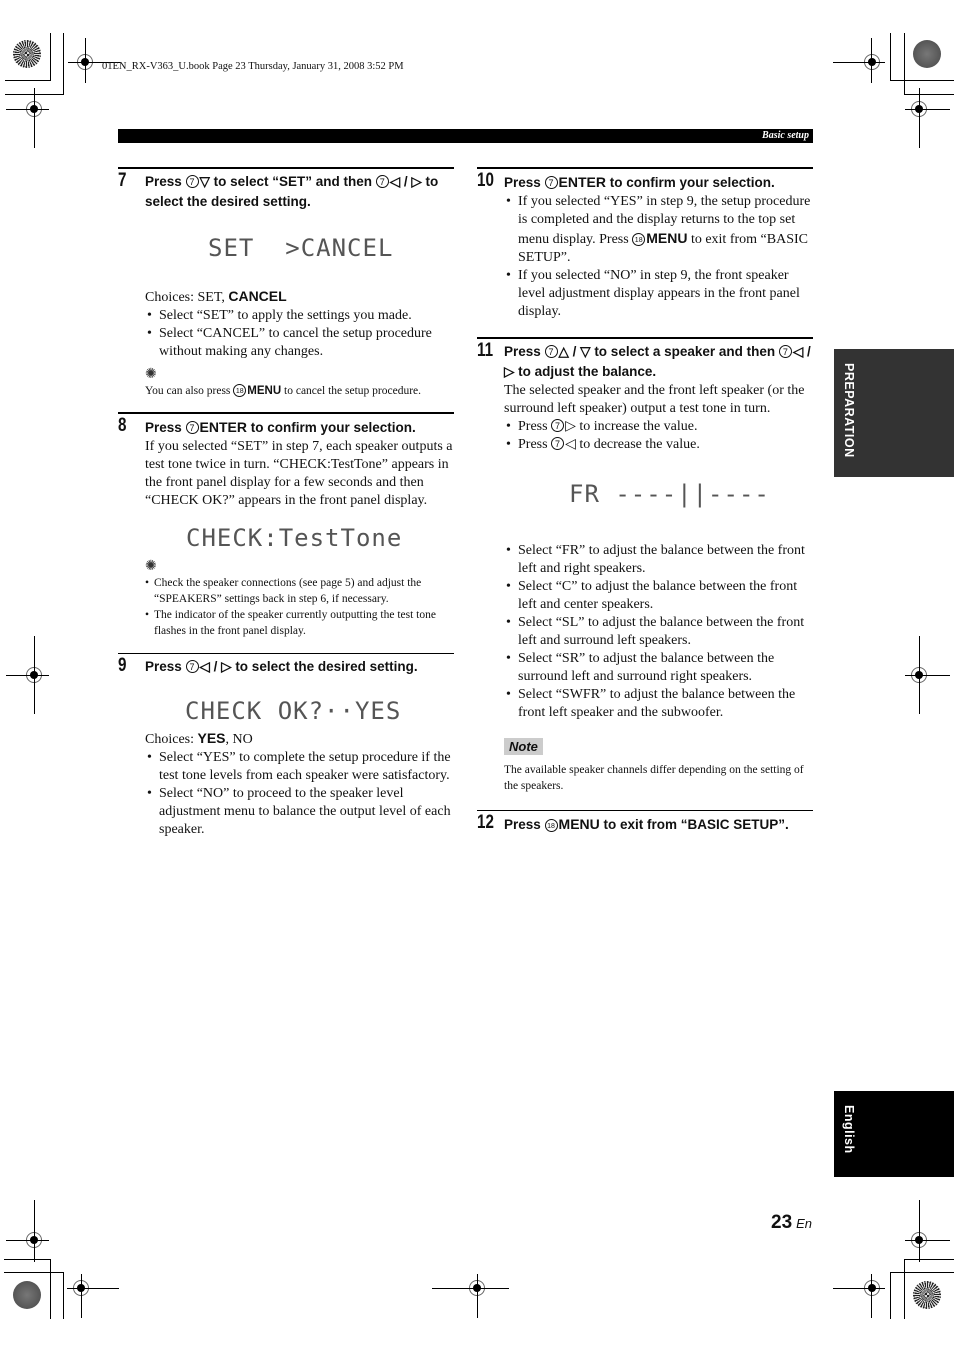 The image size is (954, 1351). What do you see at coordinates (658, 427) in the screenshot?
I see `list-item: Press 7▷ to increase the value.` at bounding box center [658, 427].